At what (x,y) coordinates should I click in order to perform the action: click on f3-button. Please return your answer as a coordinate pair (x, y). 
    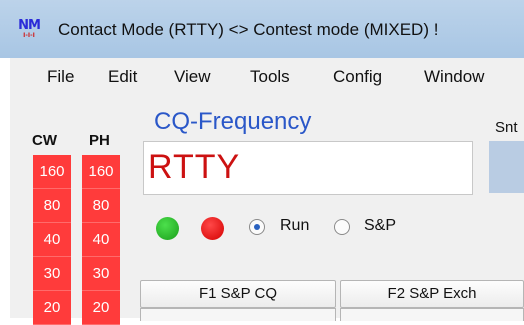
    Looking at the image, I should click on (238, 314).